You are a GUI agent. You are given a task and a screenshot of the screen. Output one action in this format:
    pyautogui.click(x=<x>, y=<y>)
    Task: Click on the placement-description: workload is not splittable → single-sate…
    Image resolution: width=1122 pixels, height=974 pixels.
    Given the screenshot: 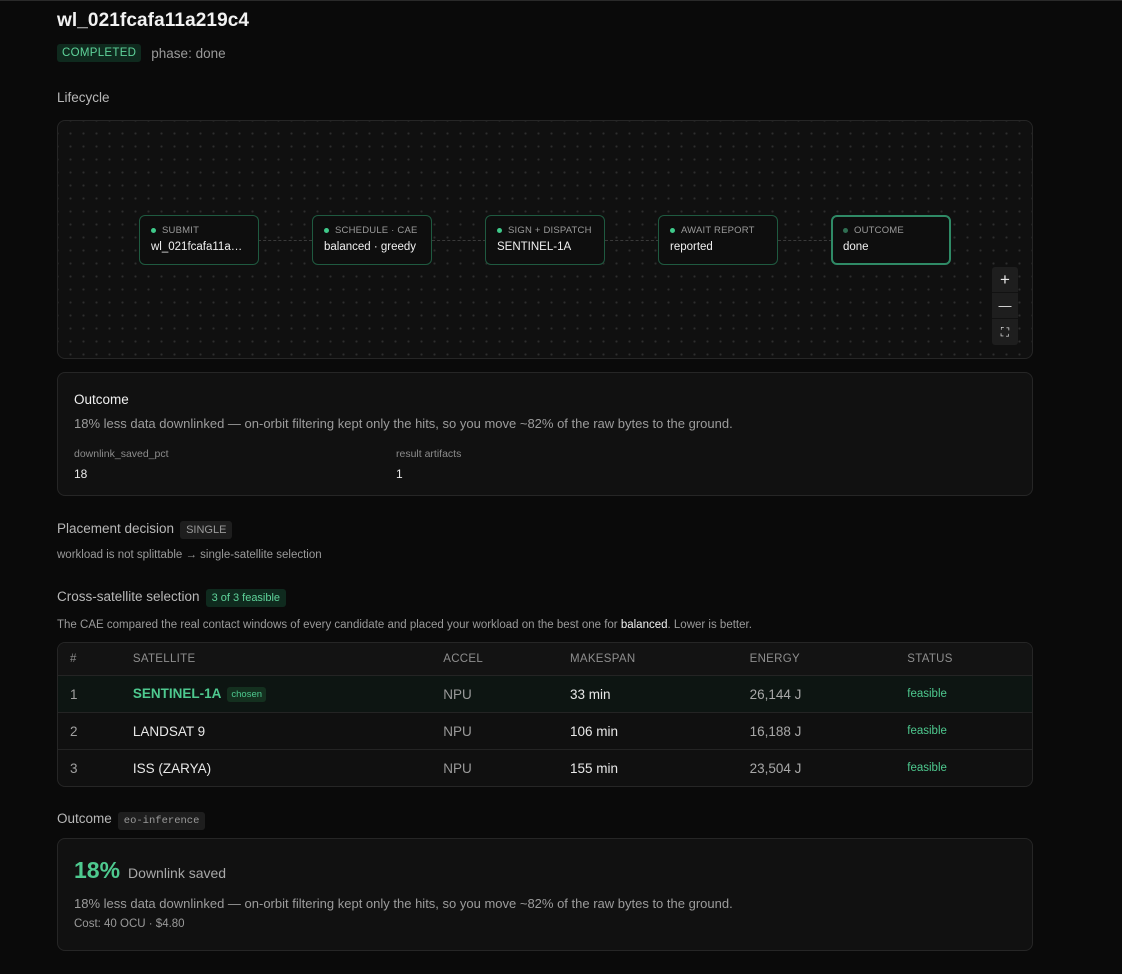 What is the action you would take?
    pyautogui.click(x=189, y=555)
    